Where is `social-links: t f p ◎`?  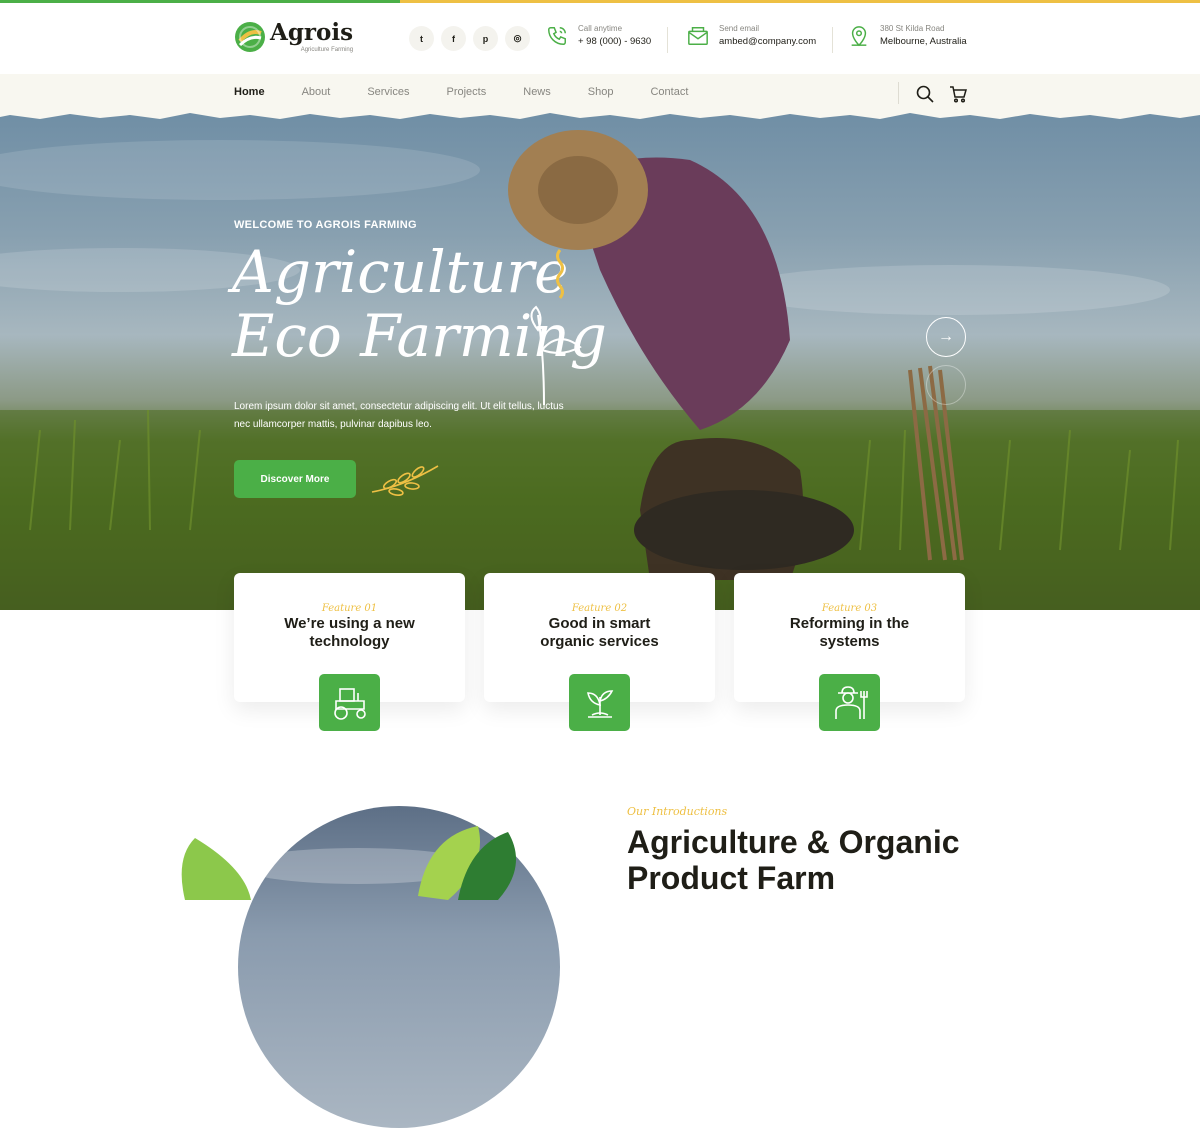 social-links: t f p ◎ is located at coordinates (469, 38).